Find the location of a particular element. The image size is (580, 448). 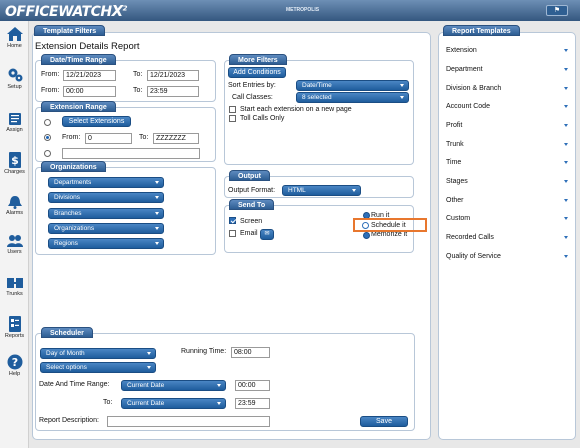

select-label: Current Date is located at coordinates (146, 385).